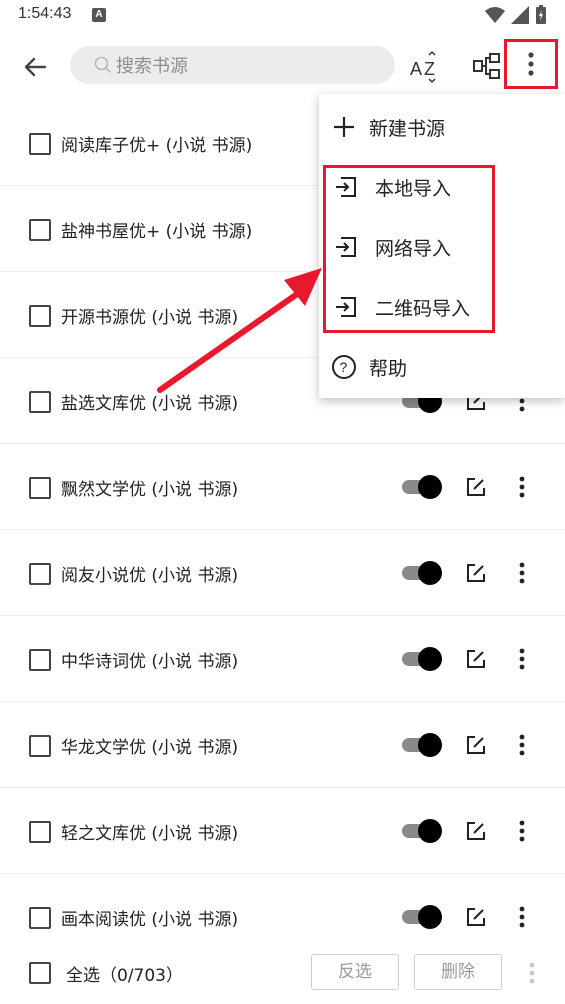 The width and height of the screenshot is (565, 1004). Describe the element at coordinates (150, 834) in the screenshot. I see `source-name: 轻之文库优 (小说 书源)` at that location.